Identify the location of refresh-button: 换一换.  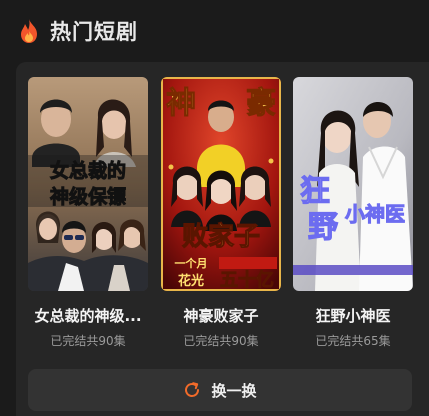
(220, 390).